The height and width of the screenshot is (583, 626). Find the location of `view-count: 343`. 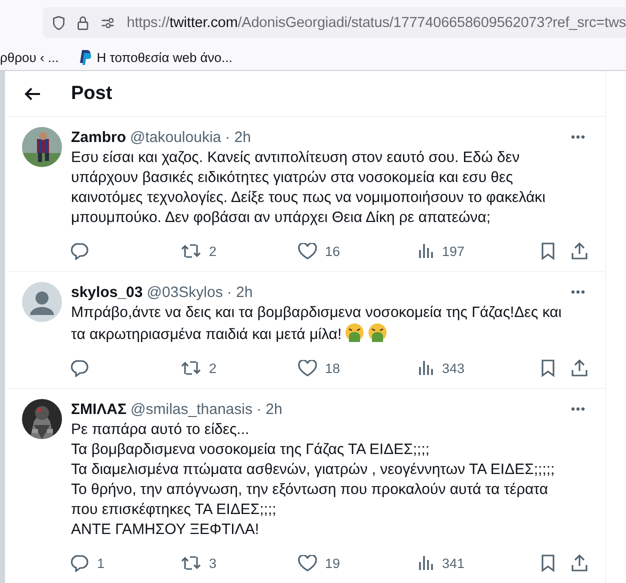

view-count: 343 is located at coordinates (453, 368).